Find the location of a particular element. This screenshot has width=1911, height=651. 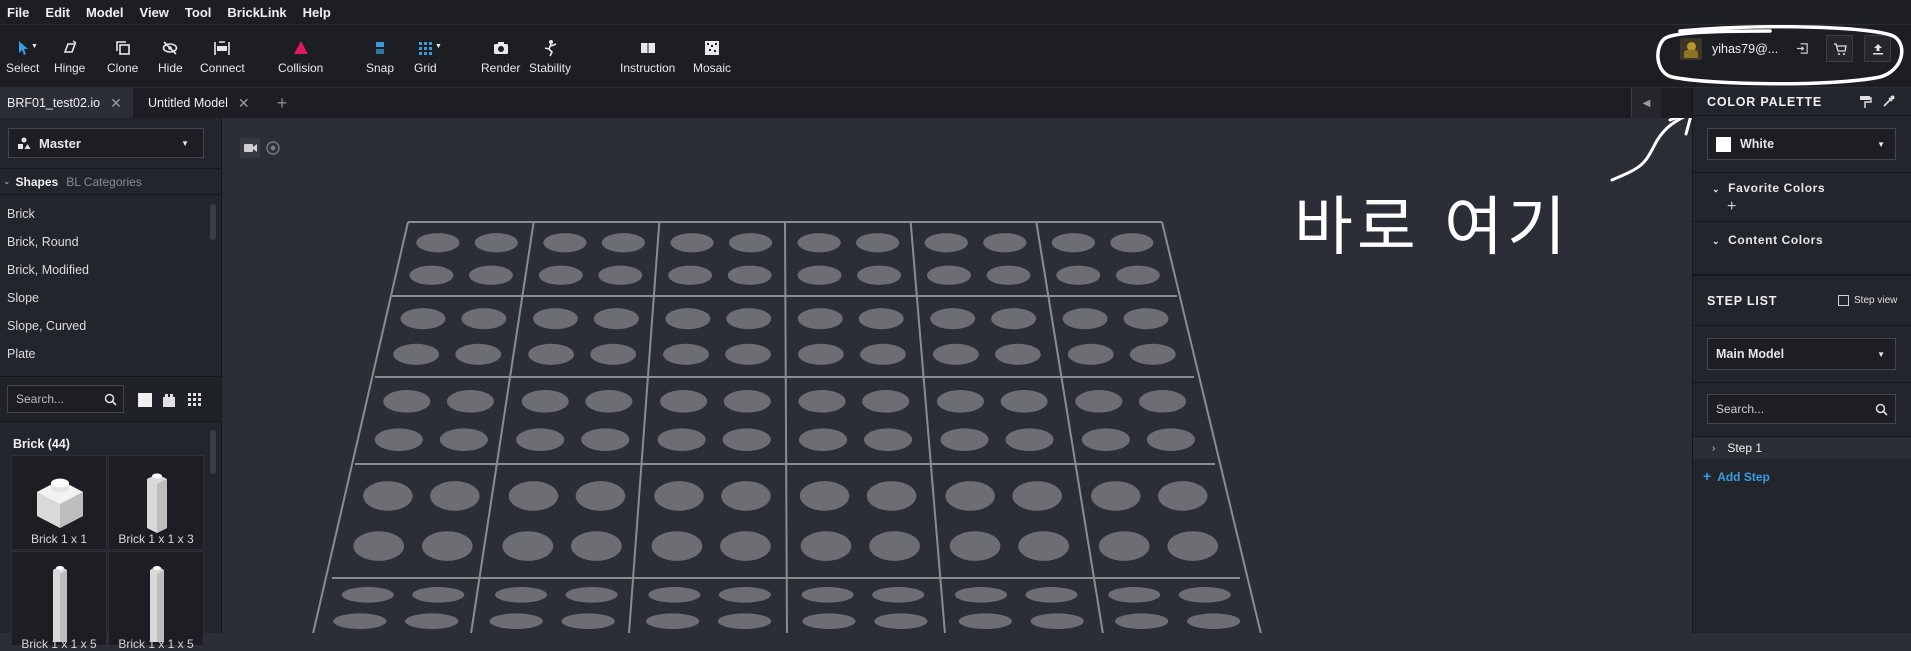

menu-model: Model is located at coordinates (105, 12).